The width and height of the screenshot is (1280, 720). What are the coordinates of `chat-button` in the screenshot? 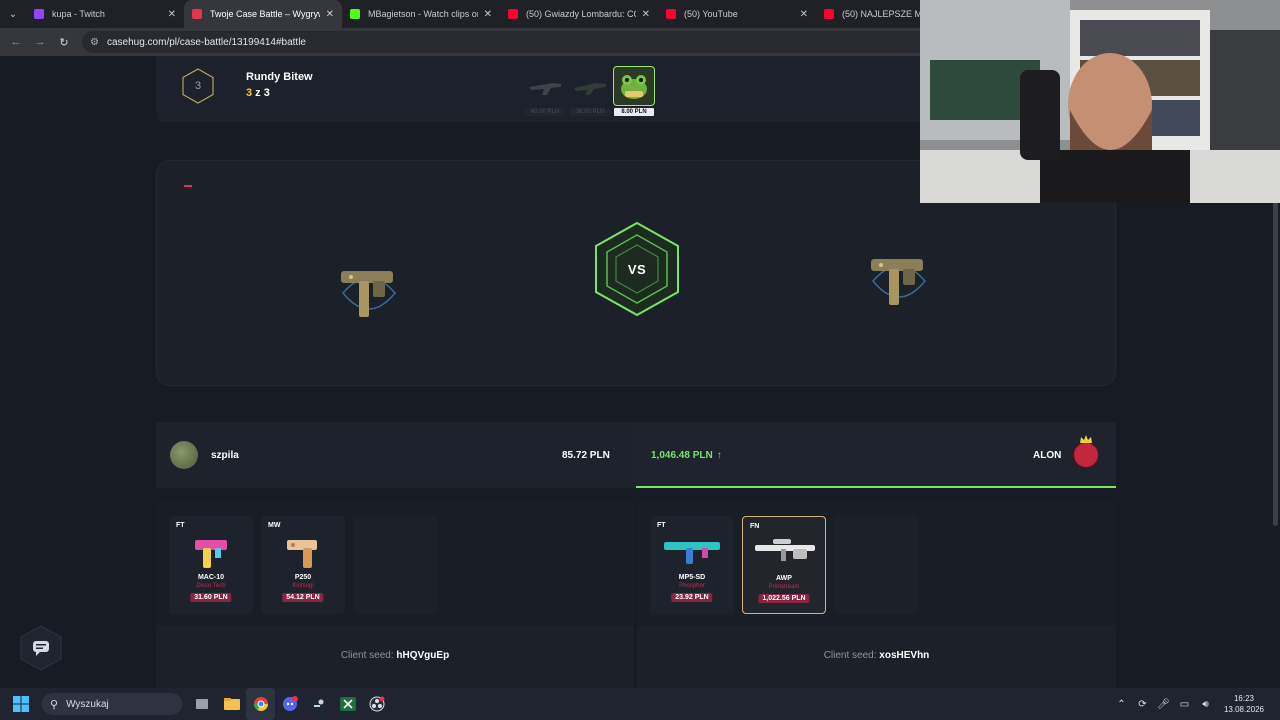 It's located at (41, 648).